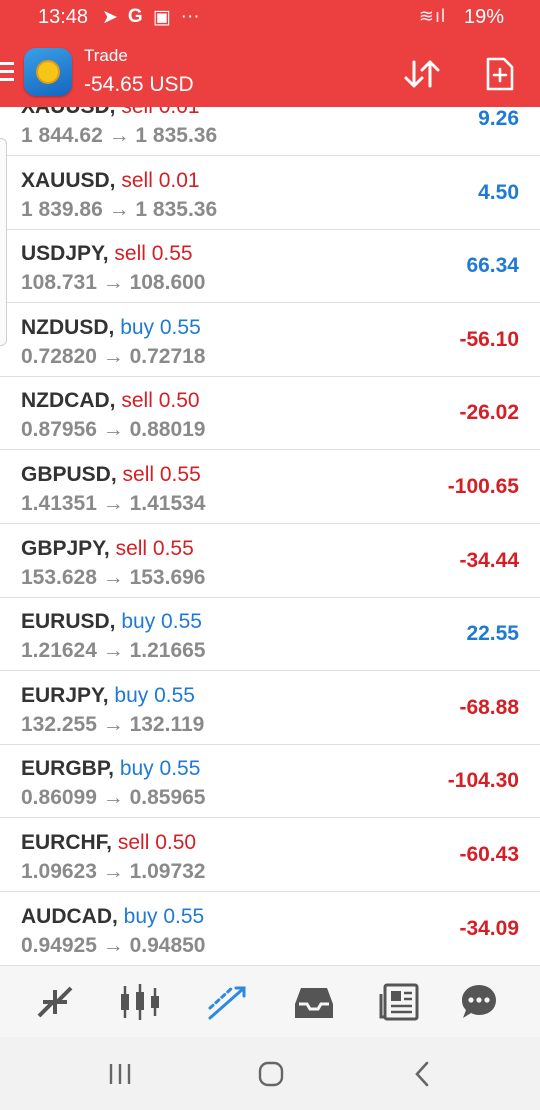 The width and height of the screenshot is (540, 1110). I want to click on trade-row: EURJPY, buy 0.55 132.255 → 132.119 -68.88, so click(270, 708).